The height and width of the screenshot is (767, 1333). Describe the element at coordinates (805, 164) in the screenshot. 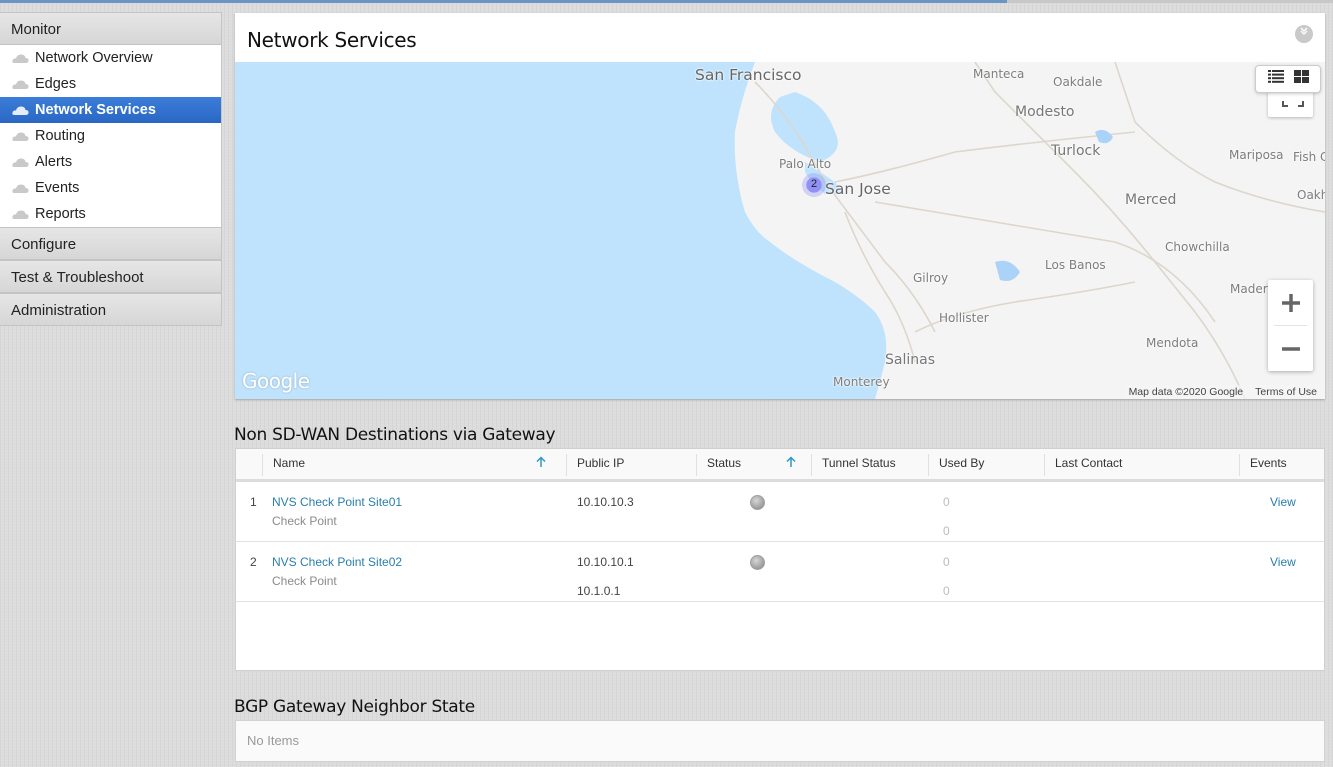

I see `map-label-palo-alto: Palo Alto` at that location.